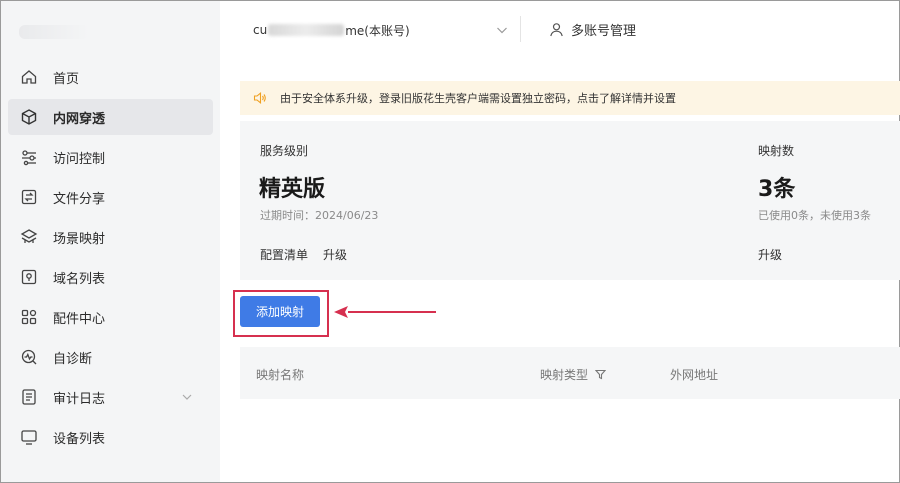  I want to click on sidebar-item-label: 设备列表, so click(79, 439).